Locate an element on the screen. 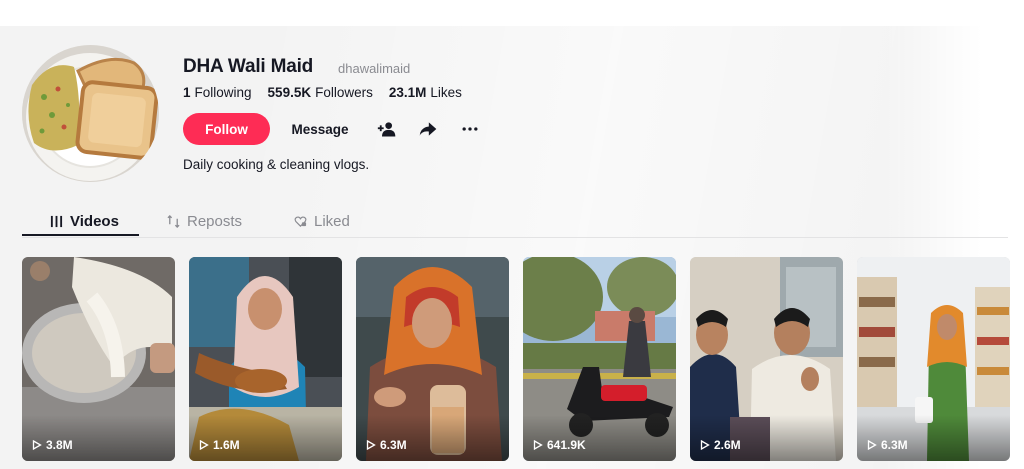 The height and width of the screenshot is (469, 1024). stat-likes: 23.1M Likes is located at coordinates (425, 92).